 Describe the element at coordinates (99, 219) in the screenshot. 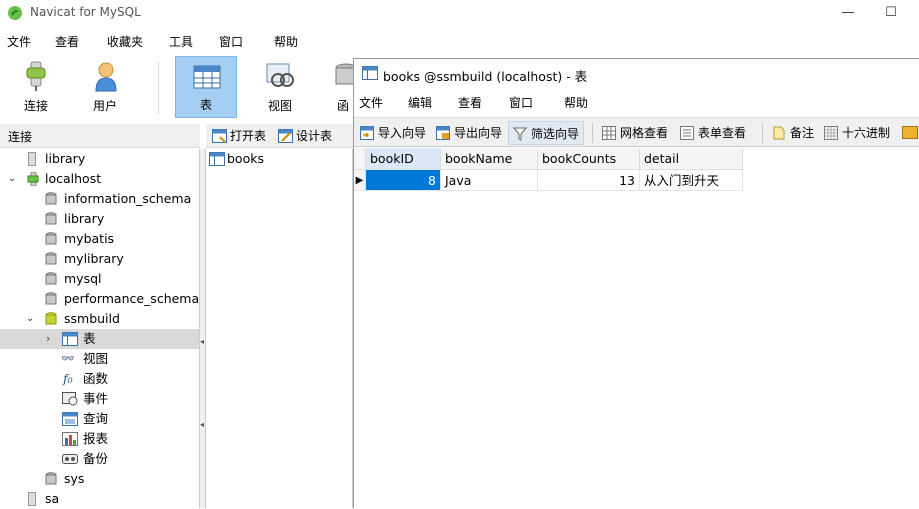

I see `tree-item-db-library: library` at that location.